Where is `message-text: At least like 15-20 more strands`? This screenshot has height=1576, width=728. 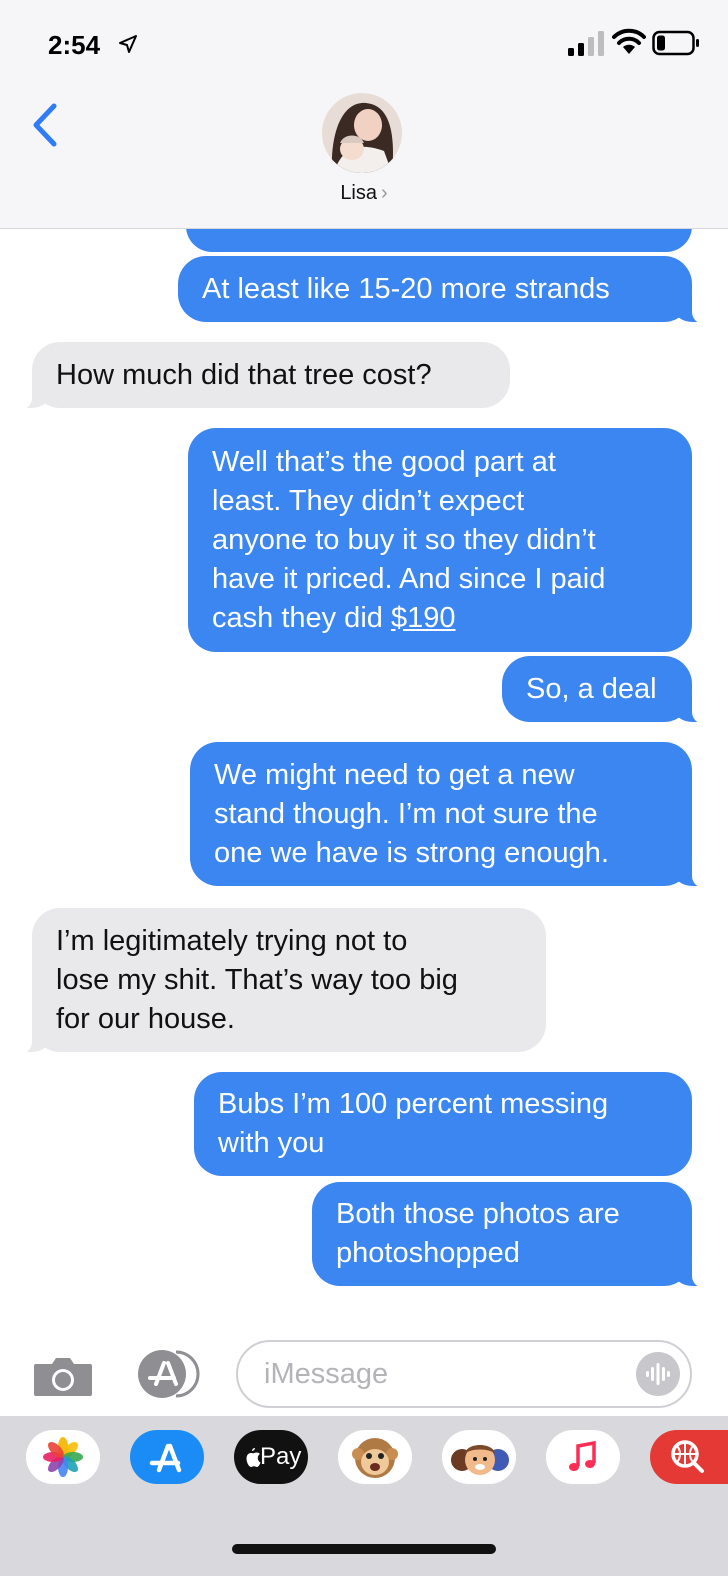 message-text: At least like 15-20 more strands is located at coordinates (406, 288).